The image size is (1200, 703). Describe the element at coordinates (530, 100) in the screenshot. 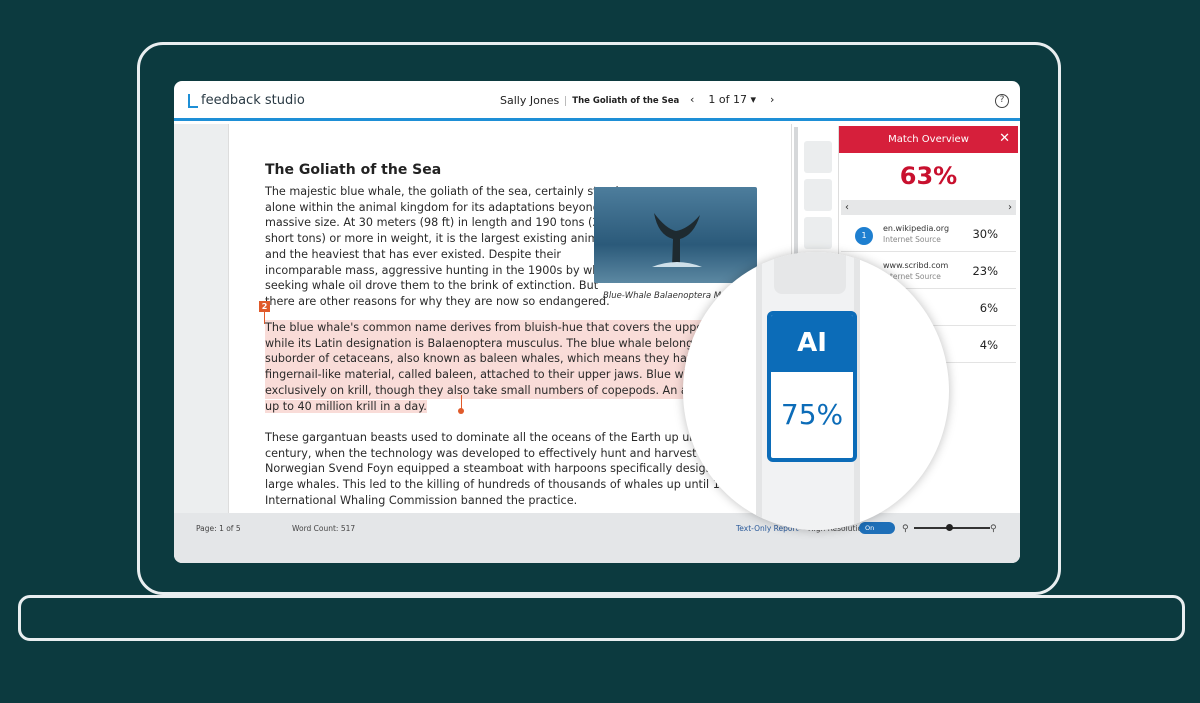

I see `student-name: Sally Jones` at that location.